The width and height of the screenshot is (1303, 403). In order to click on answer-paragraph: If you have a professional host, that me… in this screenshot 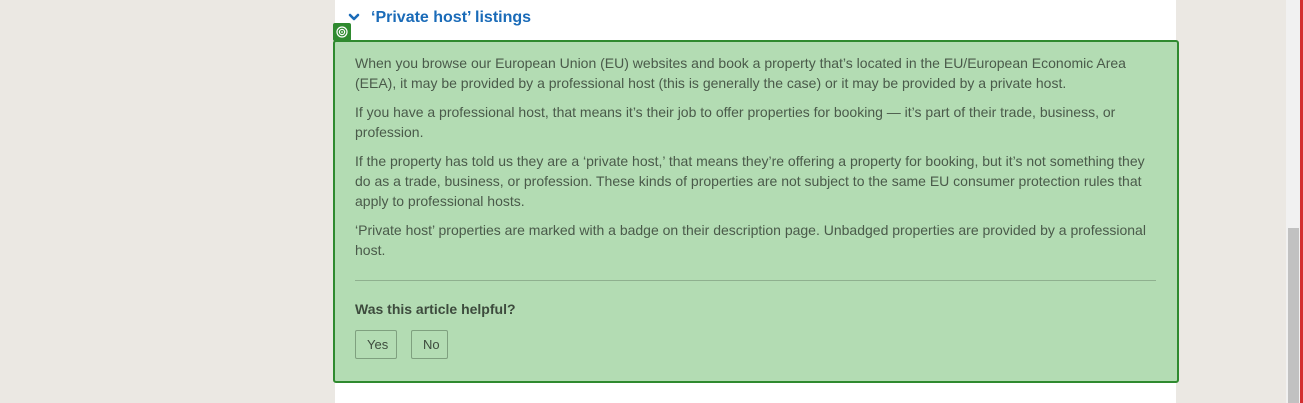, I will do `click(735, 122)`.